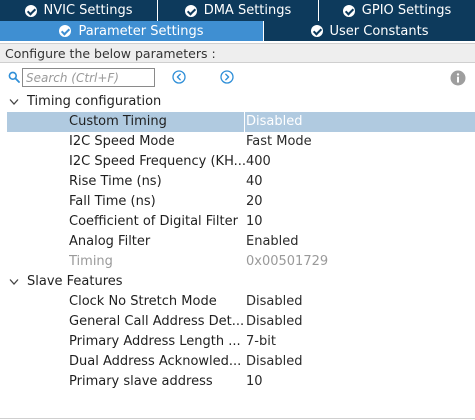  Describe the element at coordinates (358, 162) in the screenshot. I see `param-value: 400` at that location.